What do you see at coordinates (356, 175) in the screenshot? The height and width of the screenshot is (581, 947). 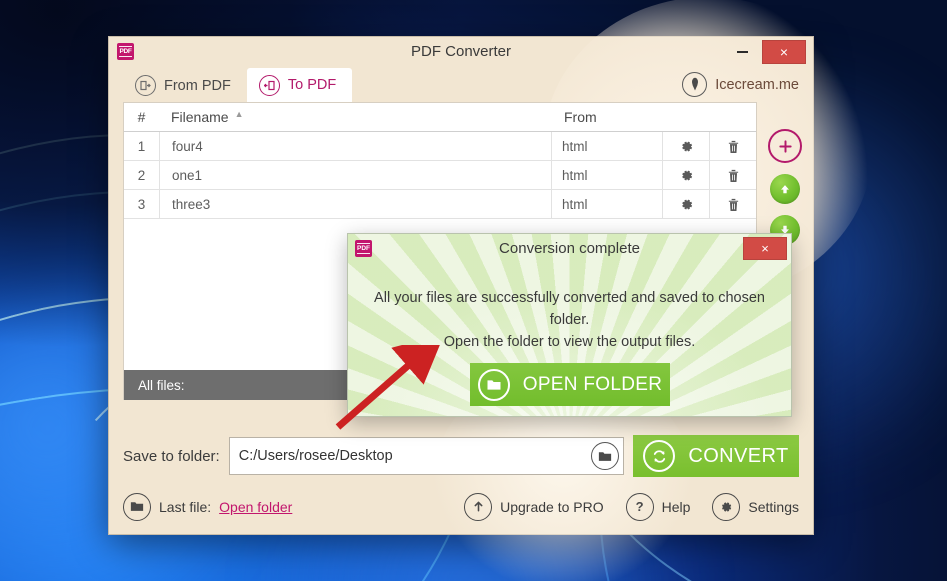 I see `row-filename: one1` at bounding box center [356, 175].